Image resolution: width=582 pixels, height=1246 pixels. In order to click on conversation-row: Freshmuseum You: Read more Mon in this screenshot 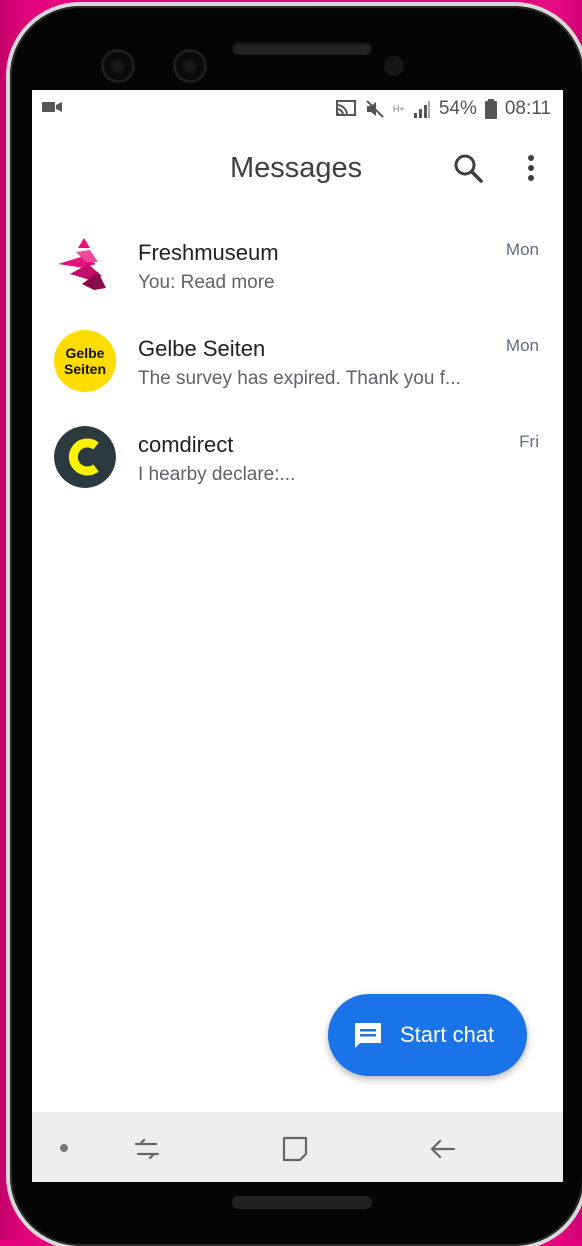, I will do `click(297, 258)`.